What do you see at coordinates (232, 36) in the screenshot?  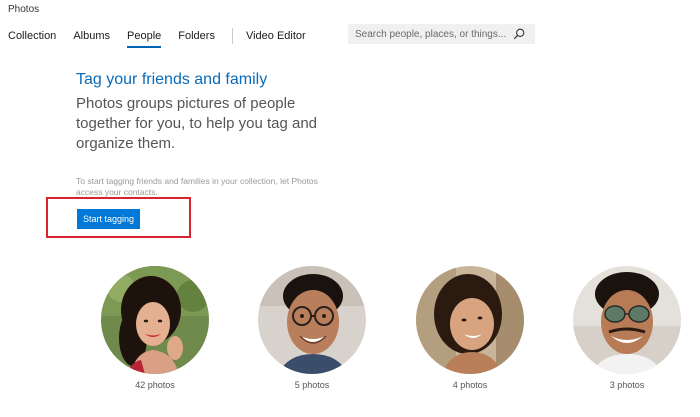 I see `nav-divider` at bounding box center [232, 36].